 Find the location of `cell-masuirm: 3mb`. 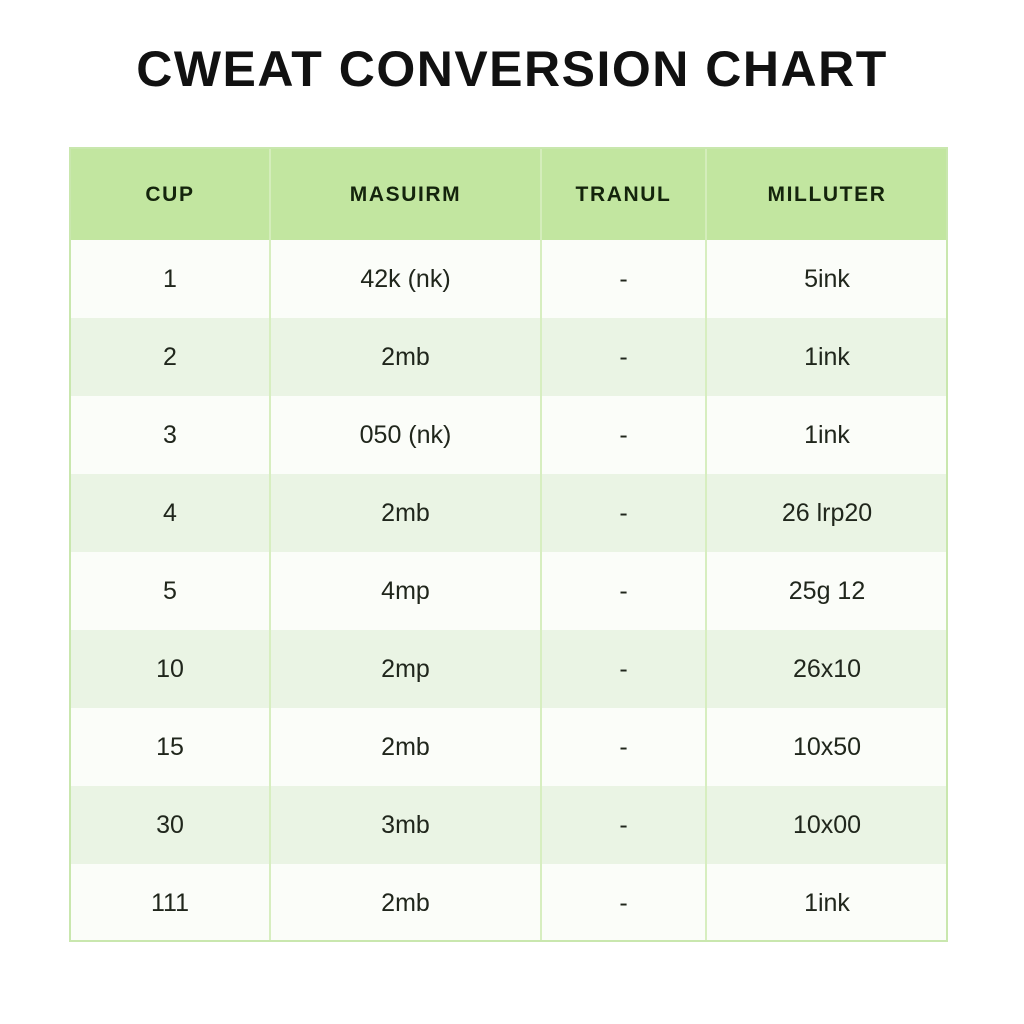

cell-masuirm: 3mb is located at coordinates (406, 825).